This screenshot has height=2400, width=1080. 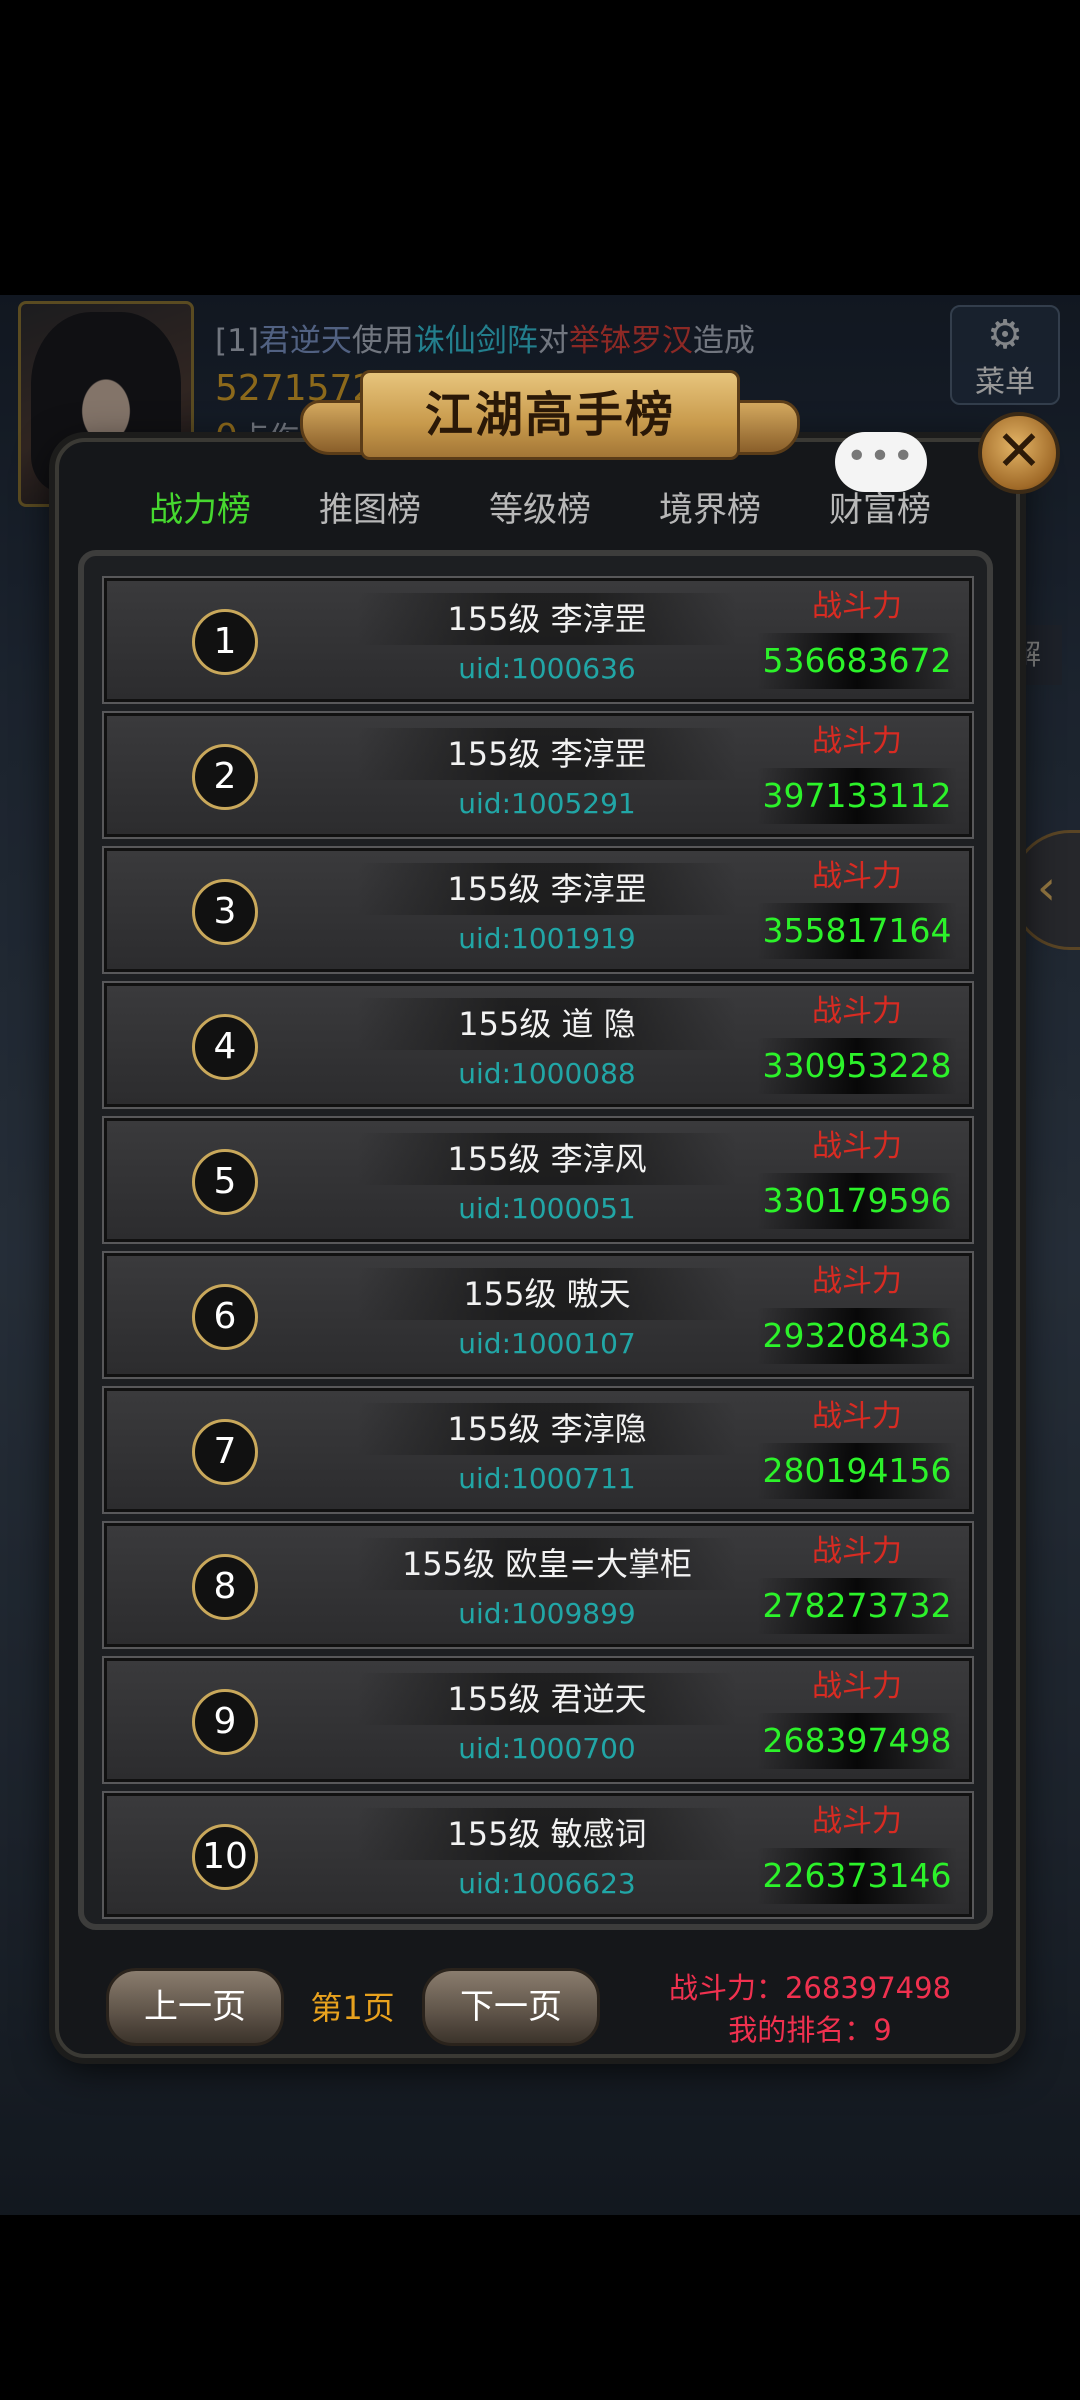 I want to click on ranking-row: 3 155级 李淳罡 uid:1001919 战斗力 355817164, so click(x=538, y=910).